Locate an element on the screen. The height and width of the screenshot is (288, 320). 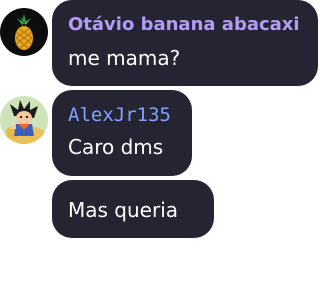
pineapple-icon is located at coordinates (24, 32).